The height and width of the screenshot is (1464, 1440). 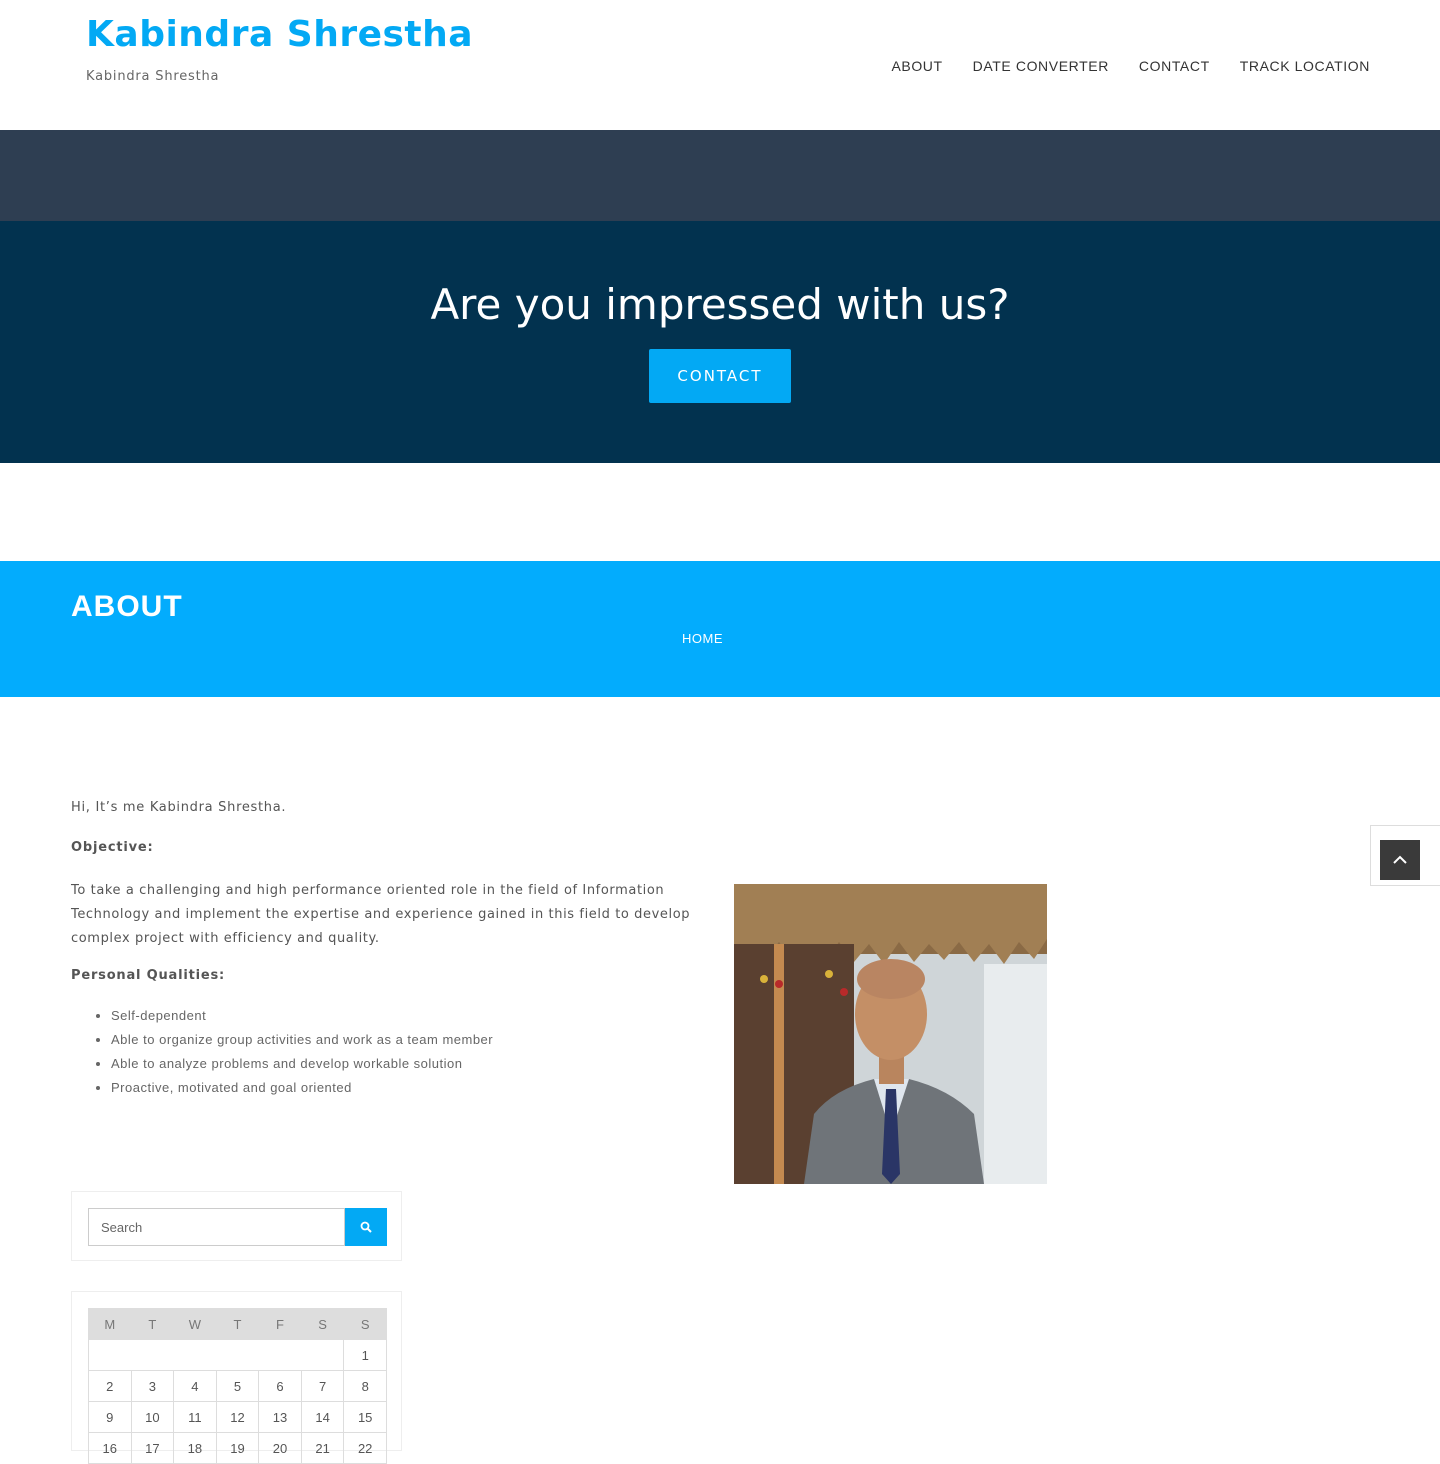 What do you see at coordinates (152, 1417) in the screenshot?
I see `calendar-day: 10` at bounding box center [152, 1417].